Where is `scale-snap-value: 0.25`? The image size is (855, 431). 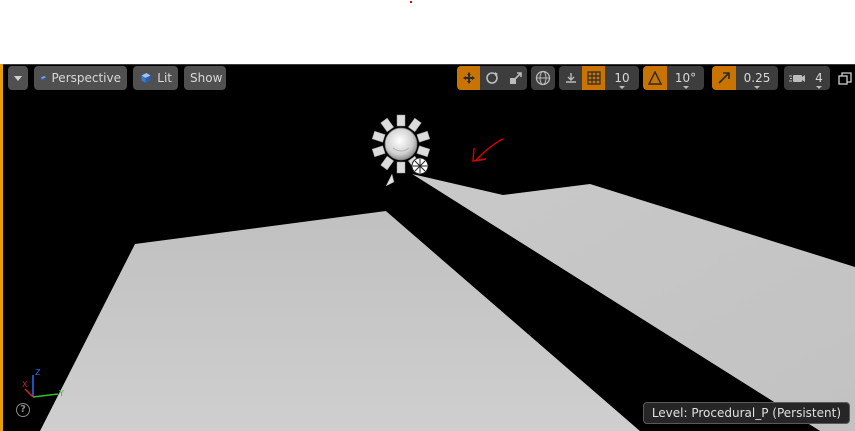
scale-snap-value: 0.25 is located at coordinates (757, 78).